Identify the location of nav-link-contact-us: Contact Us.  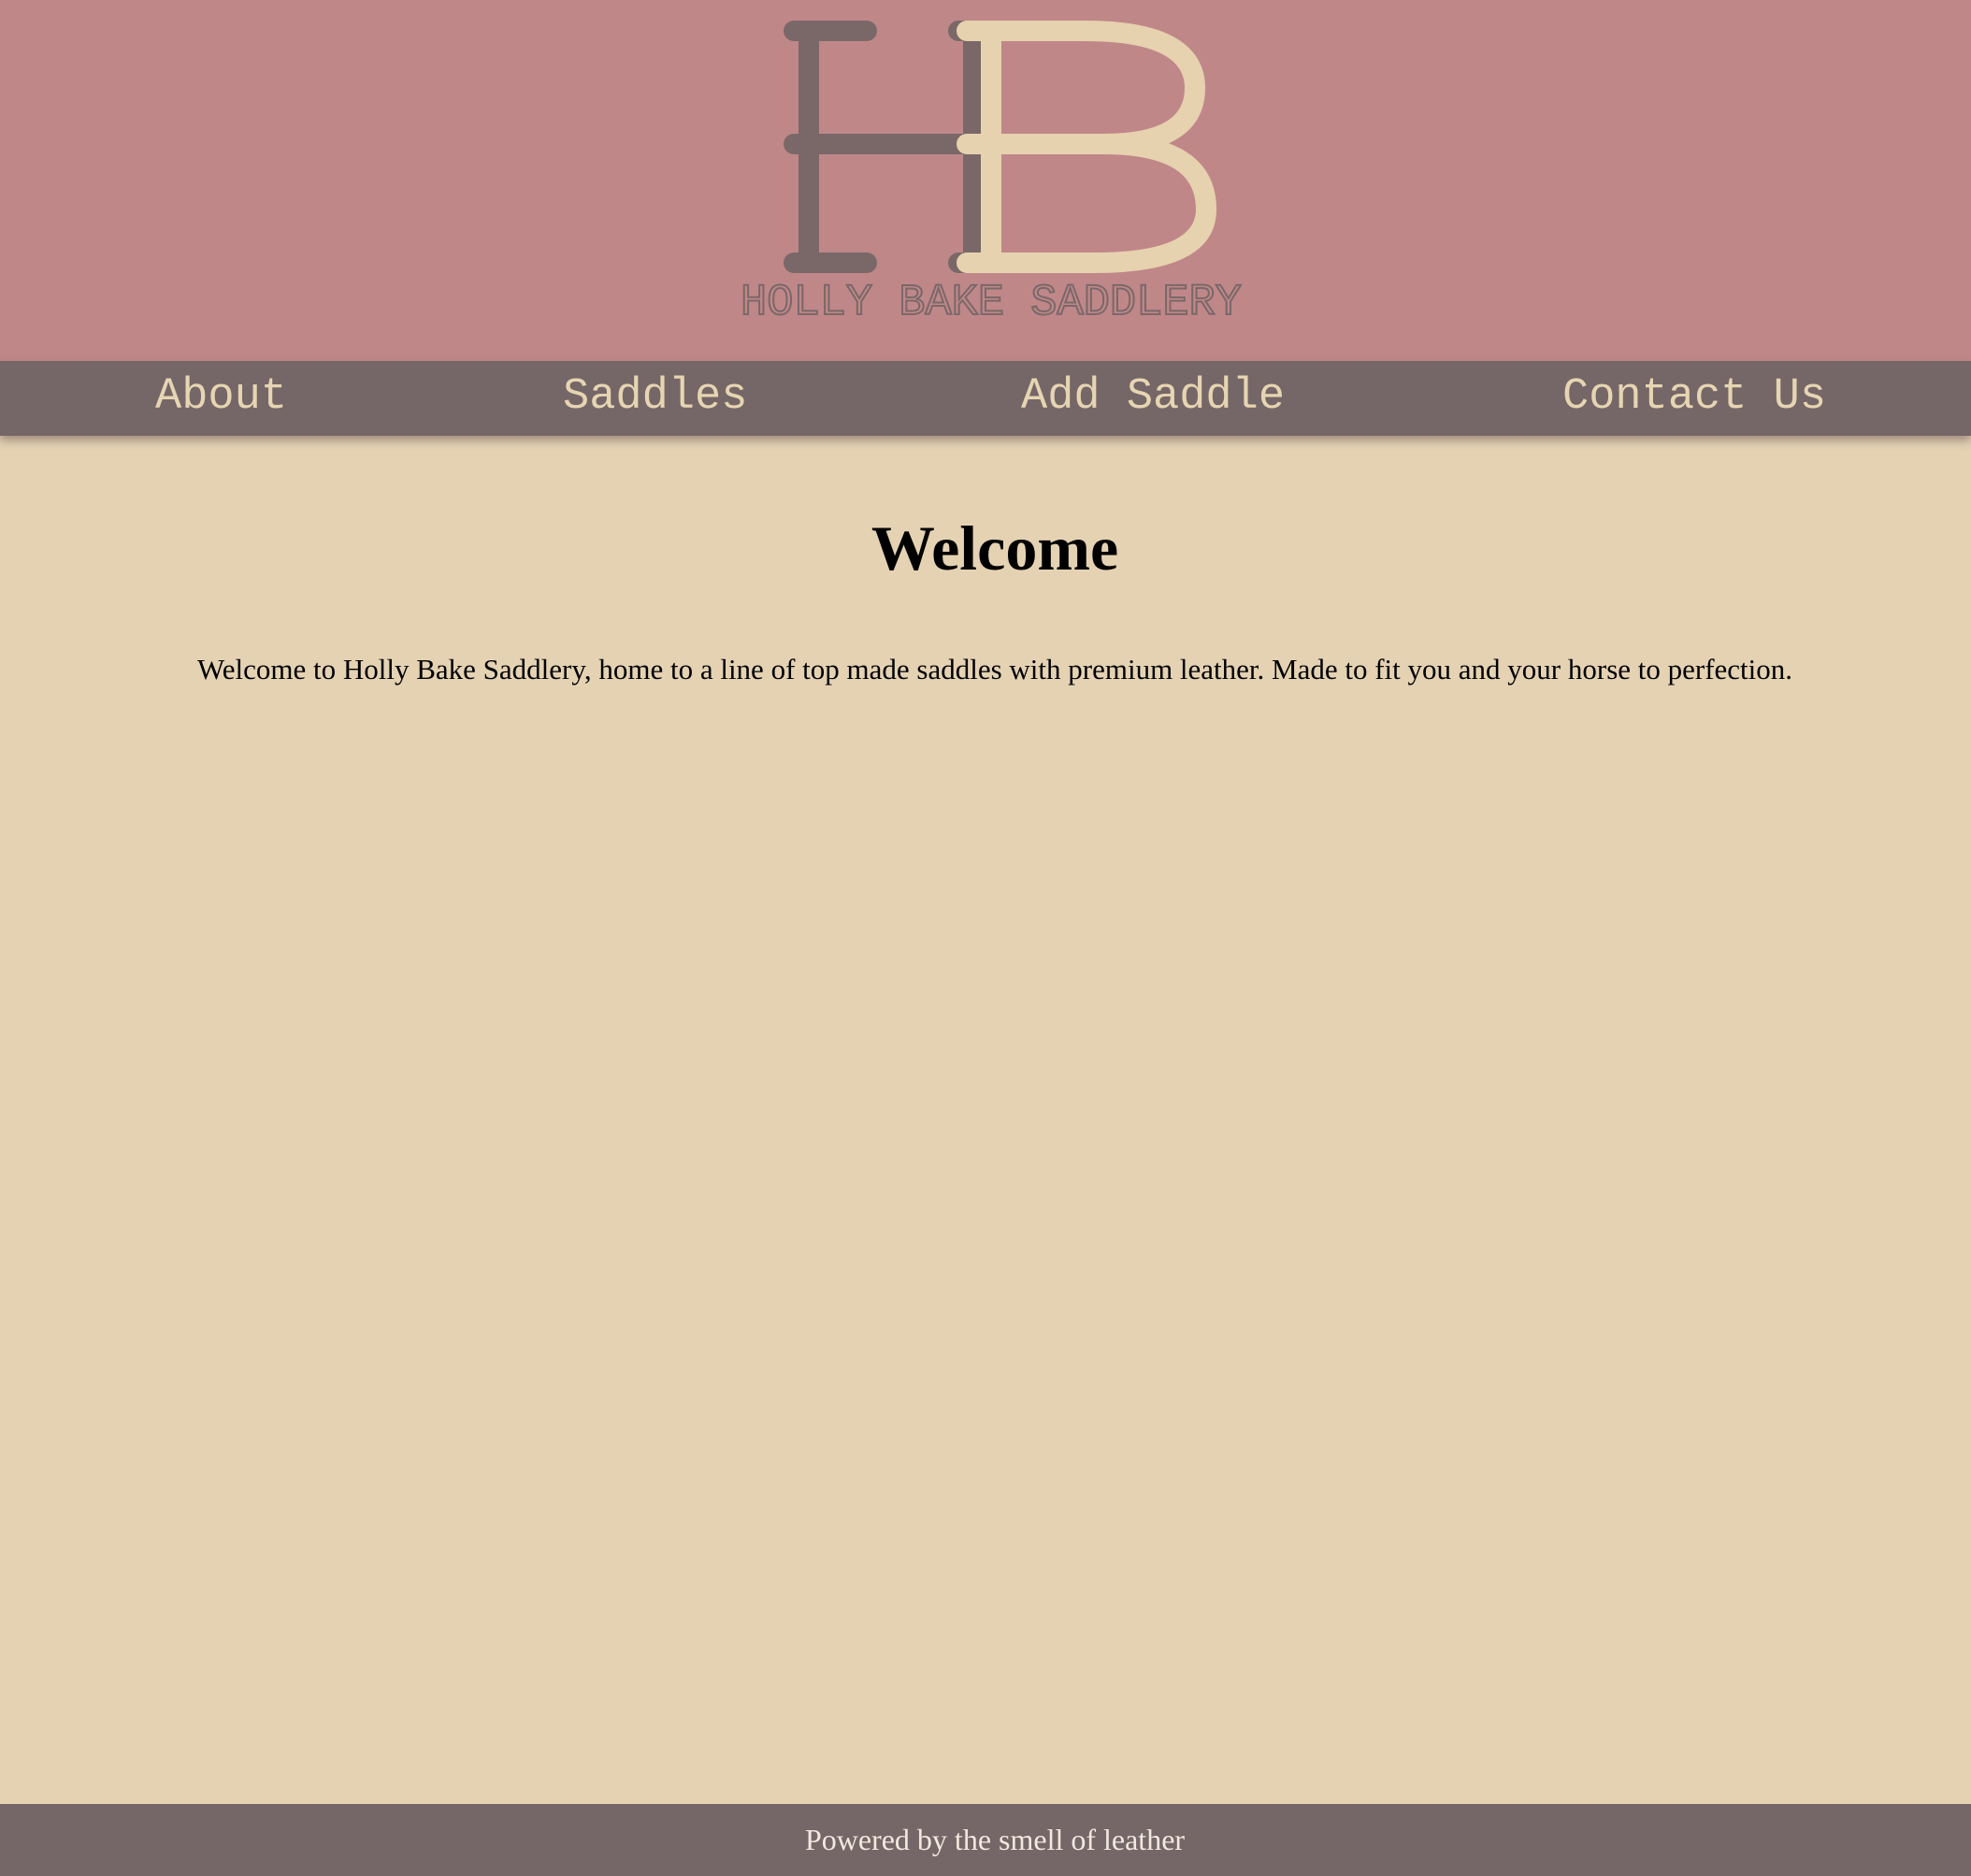
(1694, 398).